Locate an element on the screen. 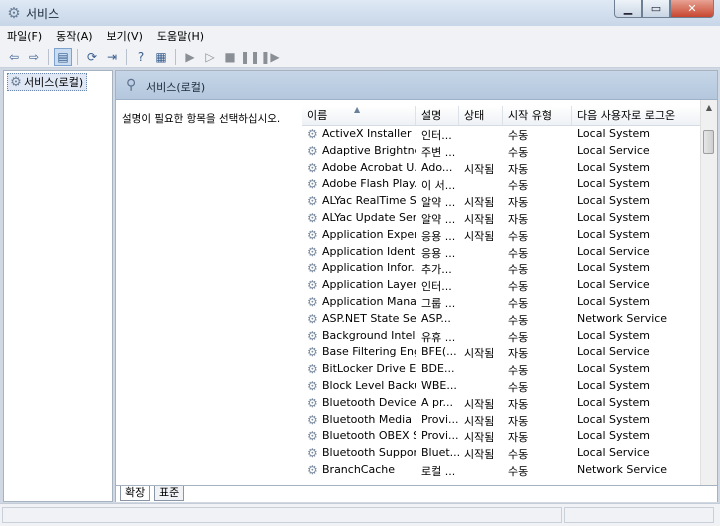 Image resolution: width=720 pixels, height=526 pixels. menu-action: 동작(A) is located at coordinates (74, 36).